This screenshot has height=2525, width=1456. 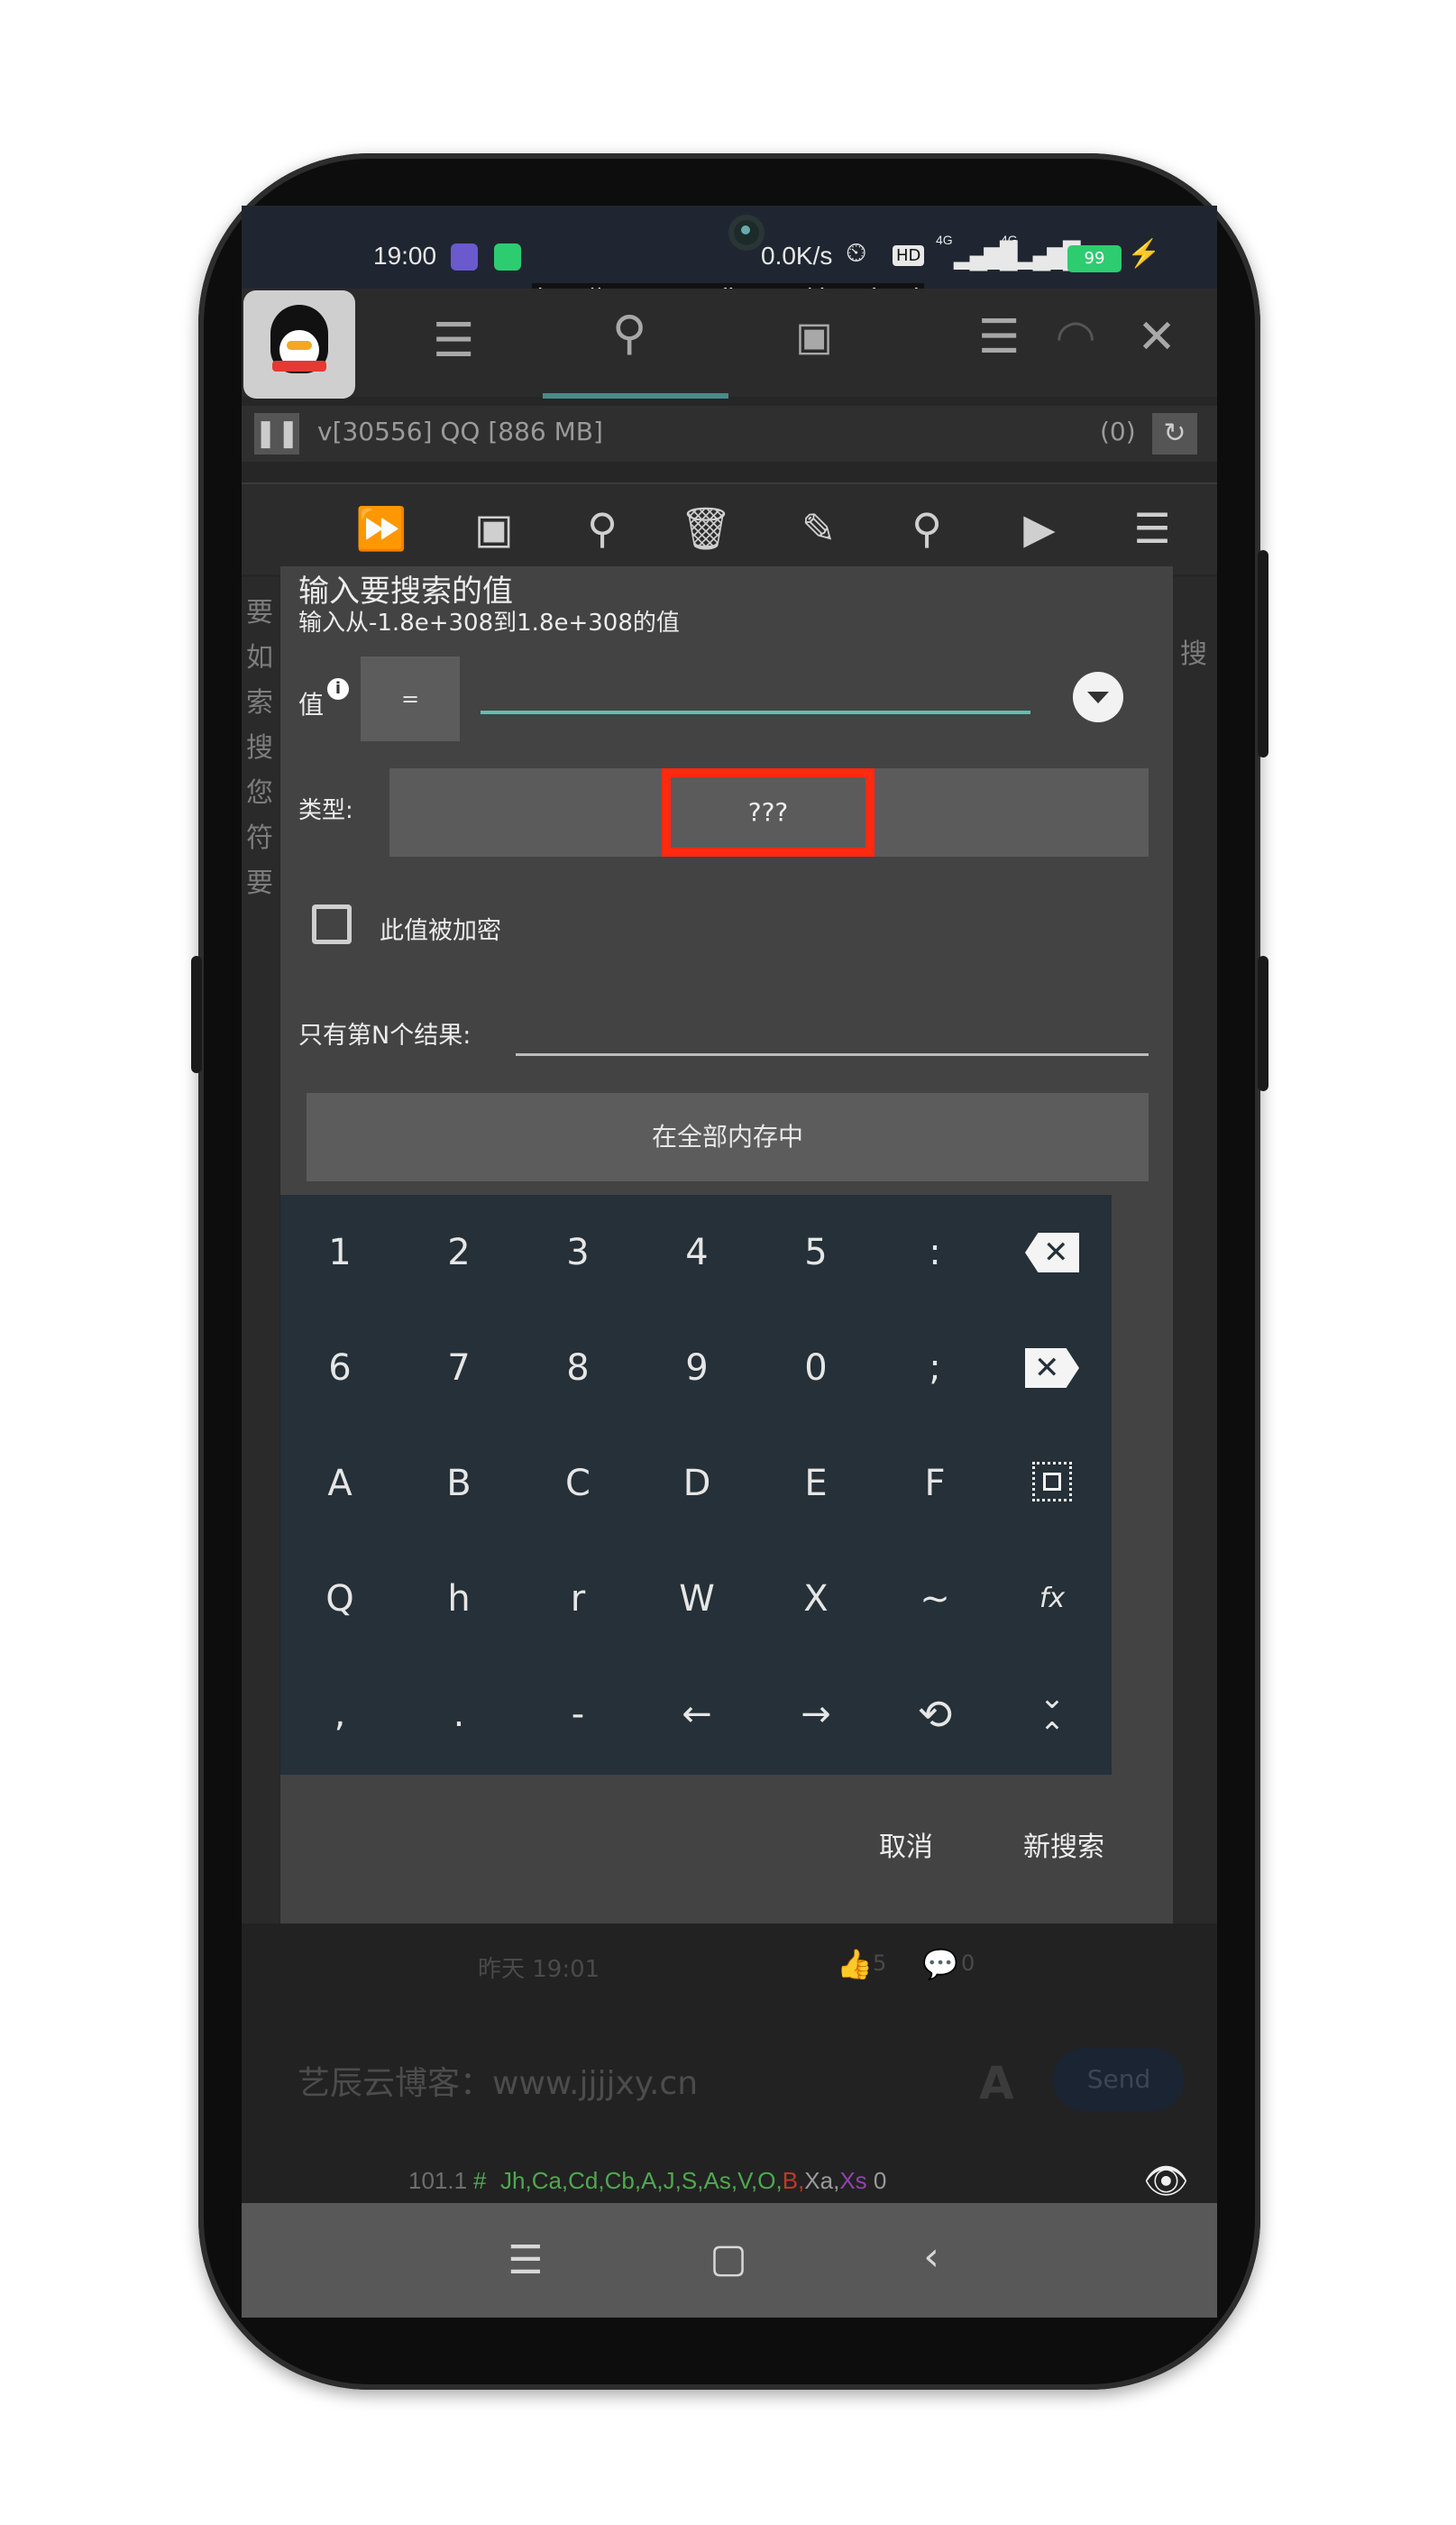 What do you see at coordinates (653, 2180) in the screenshot?
I see `legend-type-a: A,` at bounding box center [653, 2180].